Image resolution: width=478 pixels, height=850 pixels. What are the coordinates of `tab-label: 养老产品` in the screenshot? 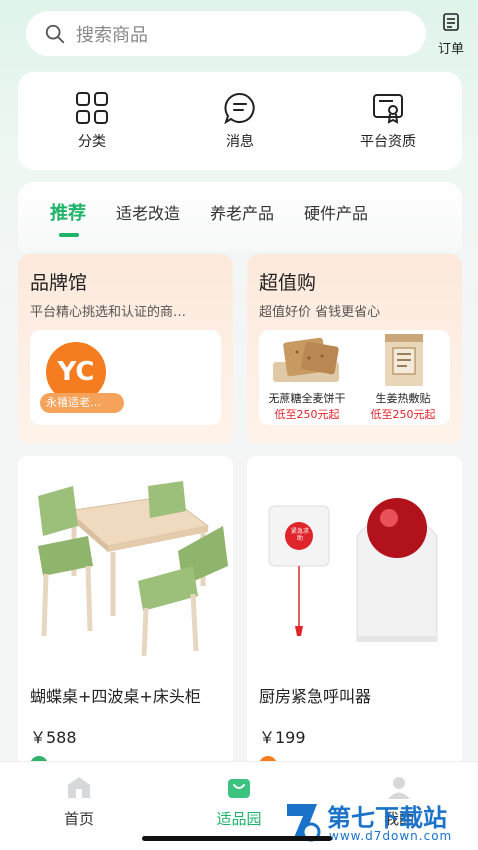 It's located at (242, 213).